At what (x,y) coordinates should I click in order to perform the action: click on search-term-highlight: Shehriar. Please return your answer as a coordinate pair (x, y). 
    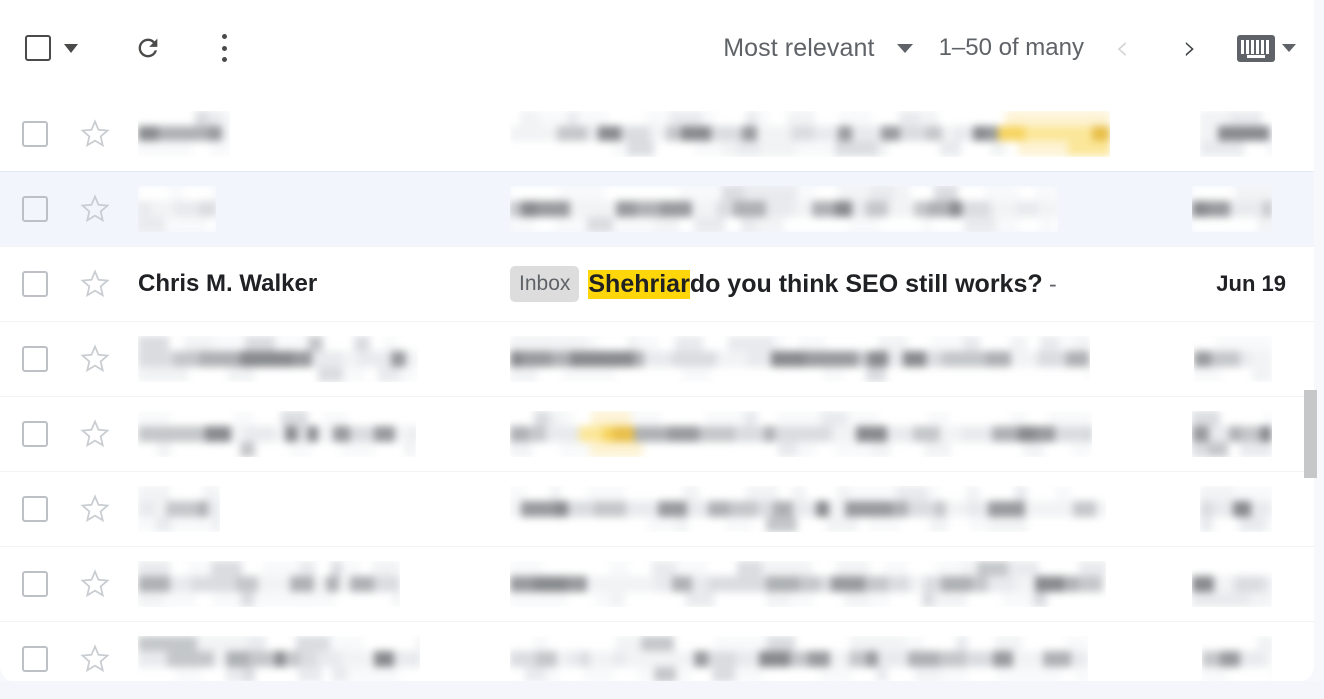
    Looking at the image, I should click on (639, 284).